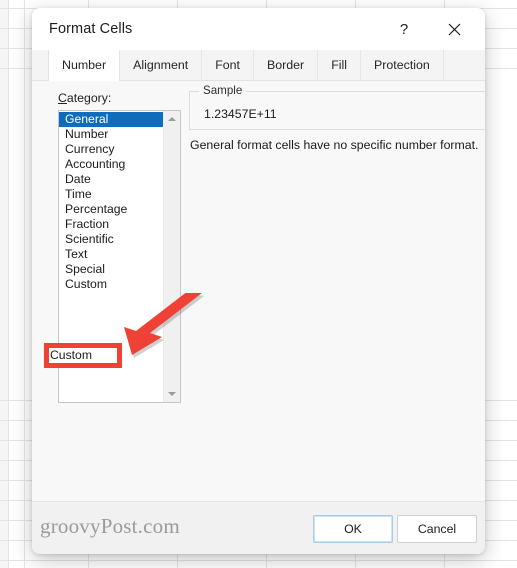 This screenshot has width=517, height=568. What do you see at coordinates (223, 90) in the screenshot?
I see `sample-legend: Sample` at bounding box center [223, 90].